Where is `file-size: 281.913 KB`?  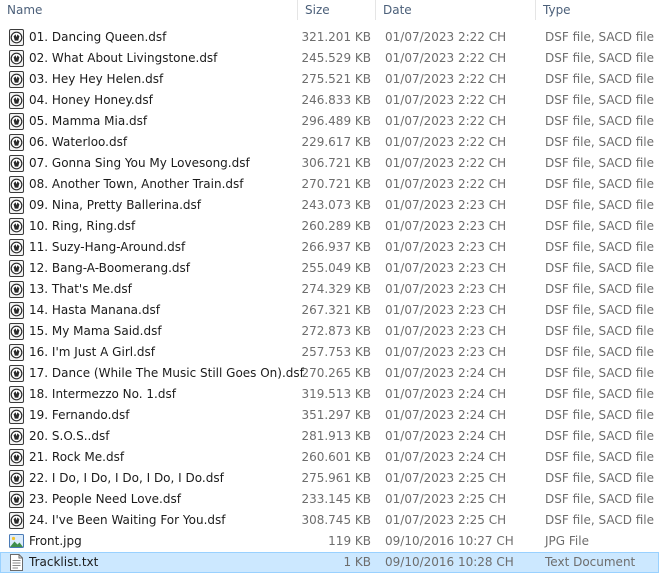 file-size: 281.913 KB is located at coordinates (336, 436).